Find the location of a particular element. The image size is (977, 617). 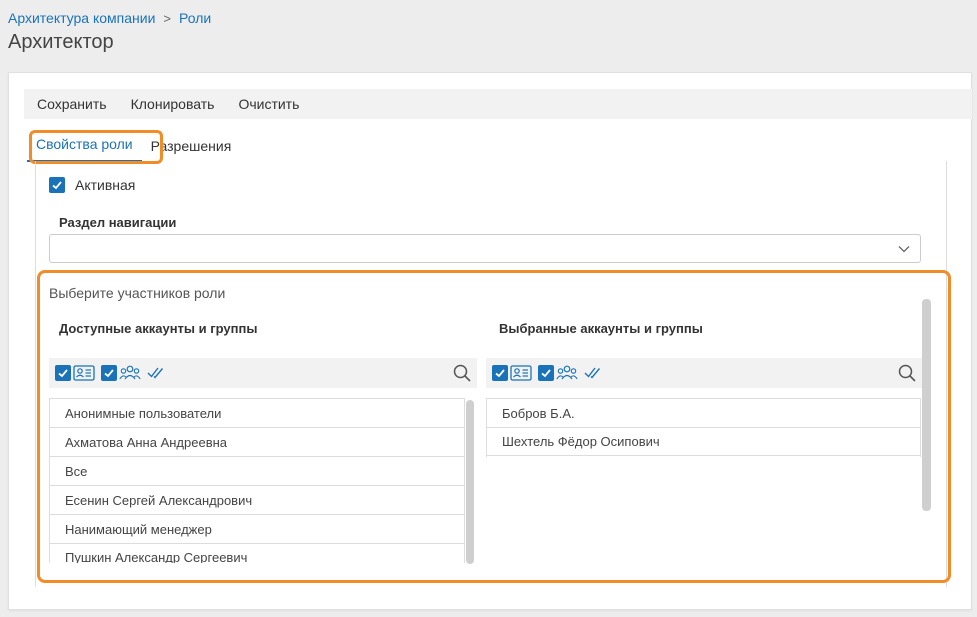

save-button: Сохранить is located at coordinates (72, 104).